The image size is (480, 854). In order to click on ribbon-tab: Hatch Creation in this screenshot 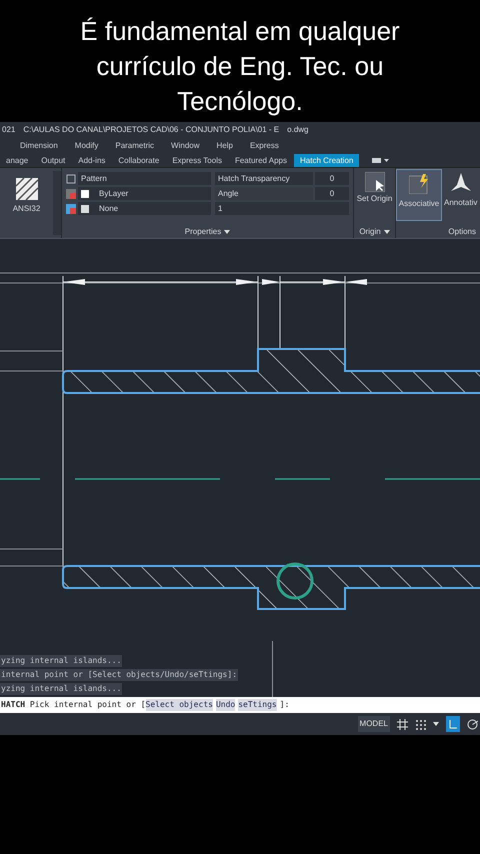, I will do `click(327, 160)`.